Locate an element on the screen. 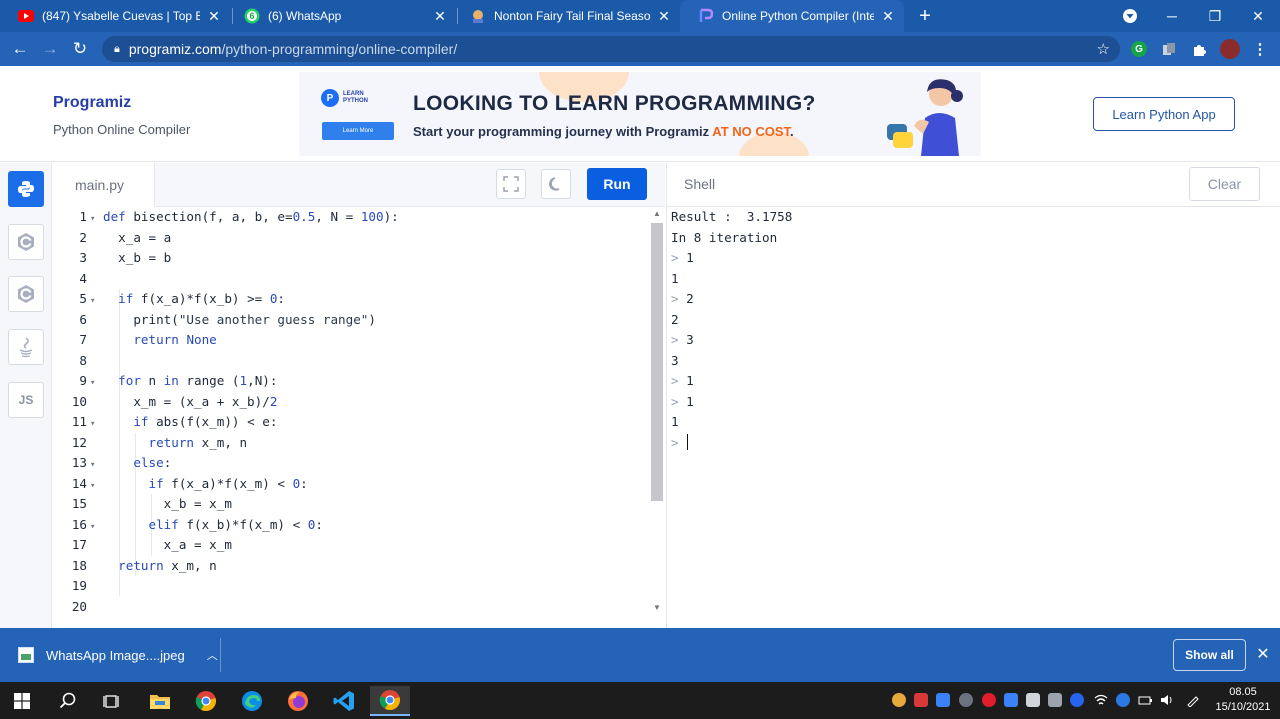  page-subtitle: Python Online Compiler is located at coordinates (122, 129).